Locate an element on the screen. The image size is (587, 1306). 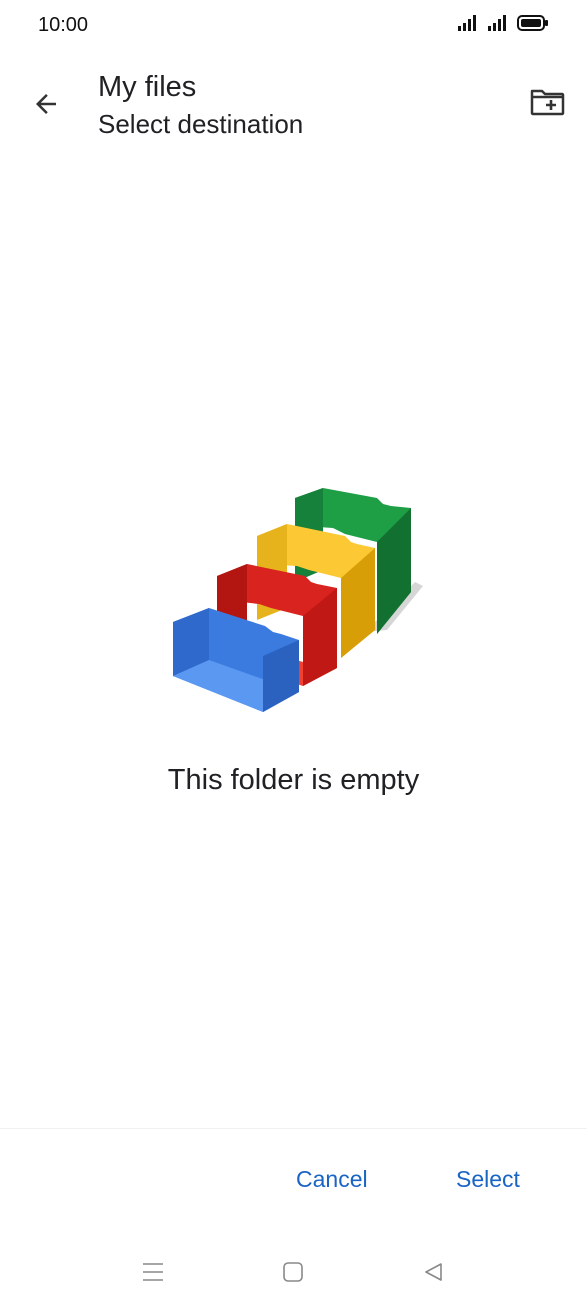
battery-icon is located at coordinates (533, 25).